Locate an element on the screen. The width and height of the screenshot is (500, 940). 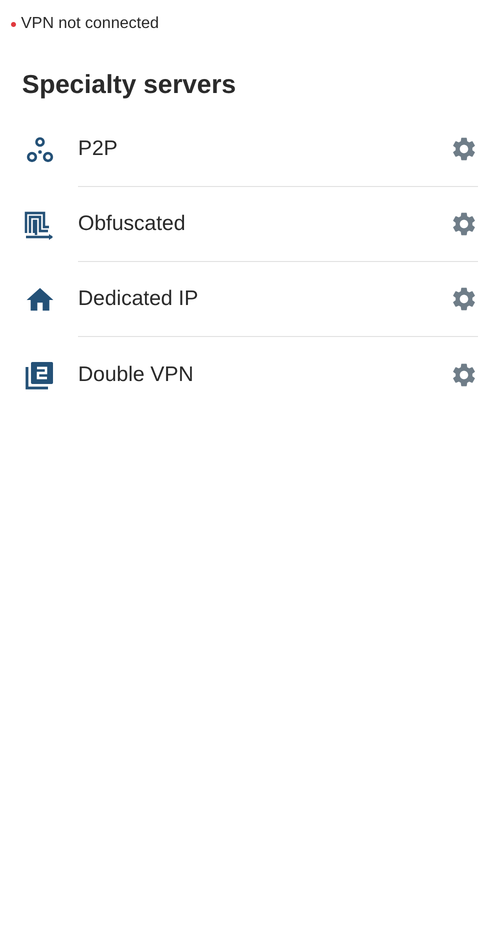
server-type-item: Dedicated IP is located at coordinates (138, 299).